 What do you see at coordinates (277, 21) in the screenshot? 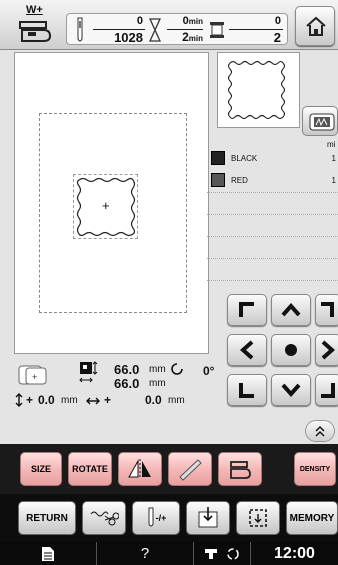
I see `color-count-current: 0` at bounding box center [277, 21].